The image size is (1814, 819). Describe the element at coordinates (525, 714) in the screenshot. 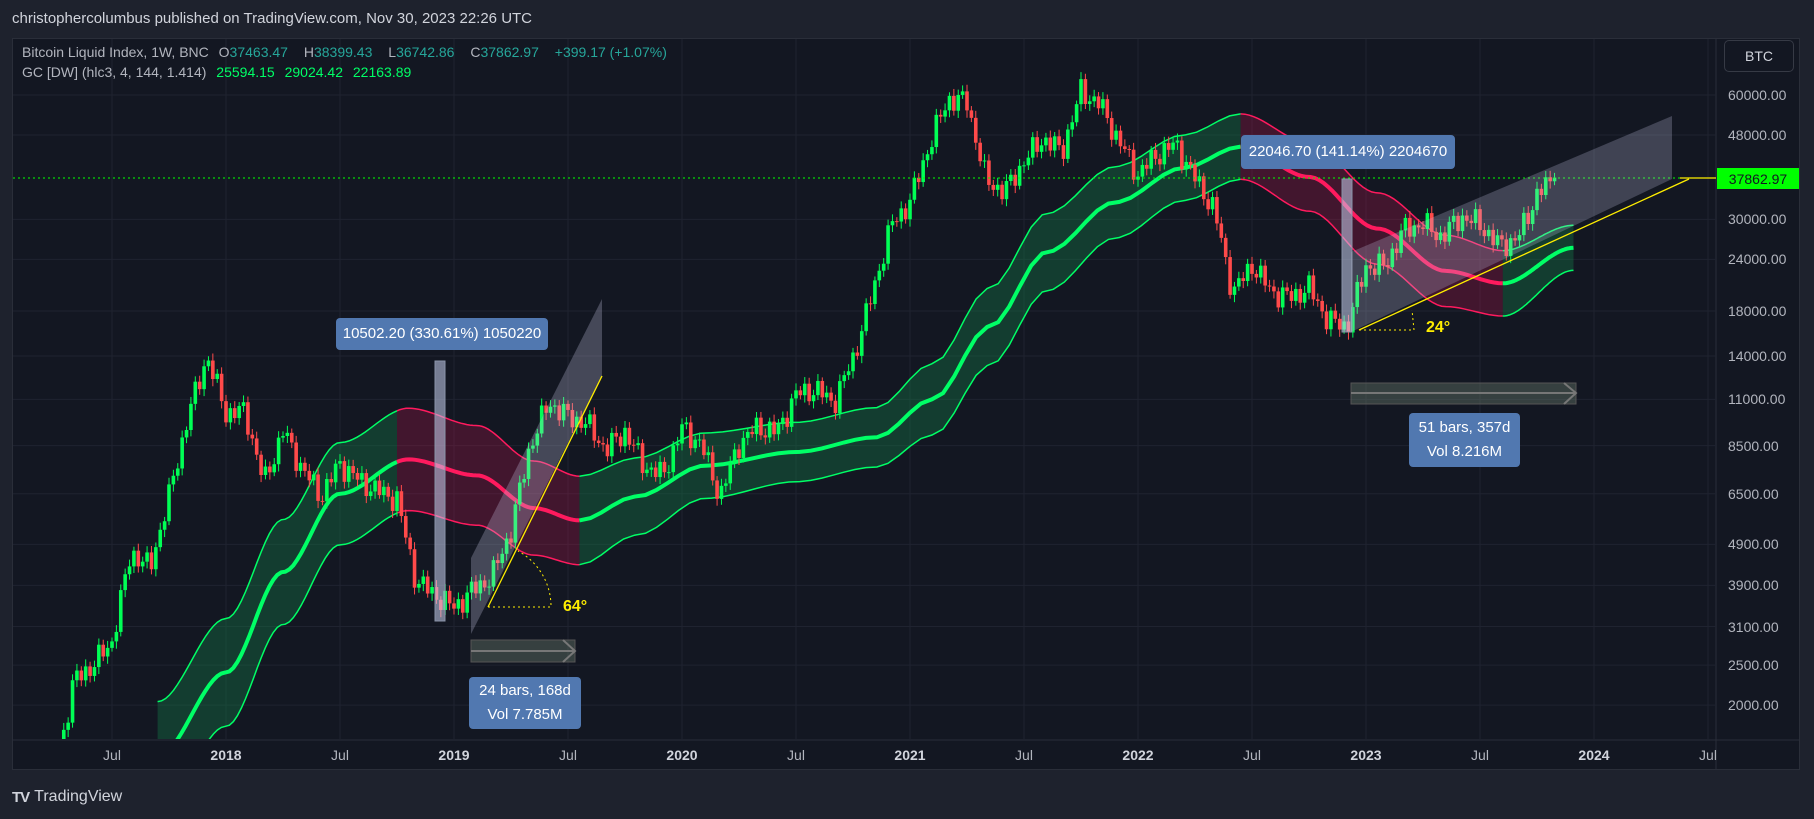

I see `volume: Vol 7.785M` at that location.